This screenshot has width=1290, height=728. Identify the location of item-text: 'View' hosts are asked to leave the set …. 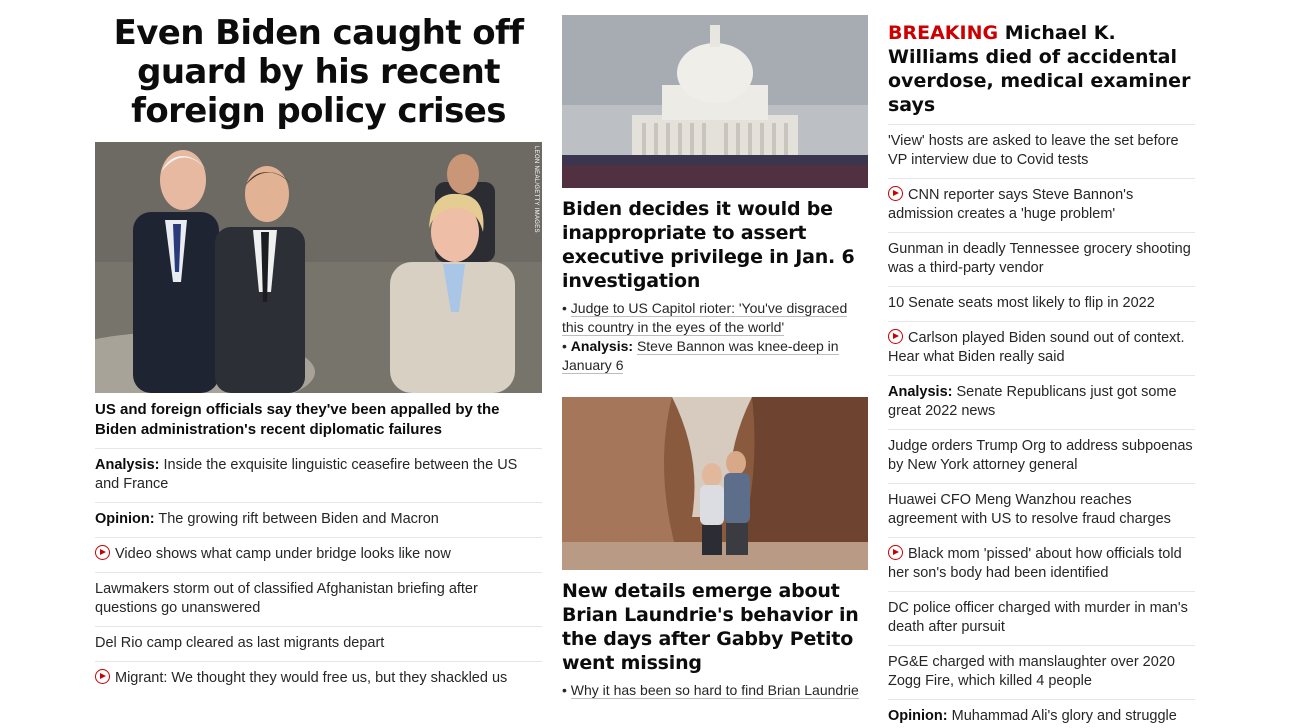
(1033, 150).